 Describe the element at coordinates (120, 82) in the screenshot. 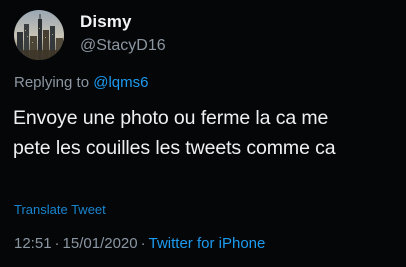

I see `reply-mention-link: @lqms6` at that location.